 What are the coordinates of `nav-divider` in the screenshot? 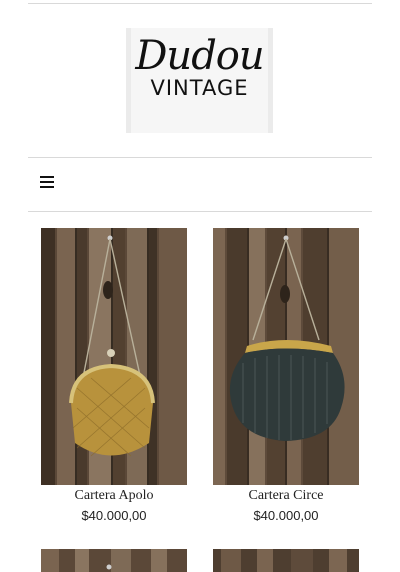 It's located at (200, 211).